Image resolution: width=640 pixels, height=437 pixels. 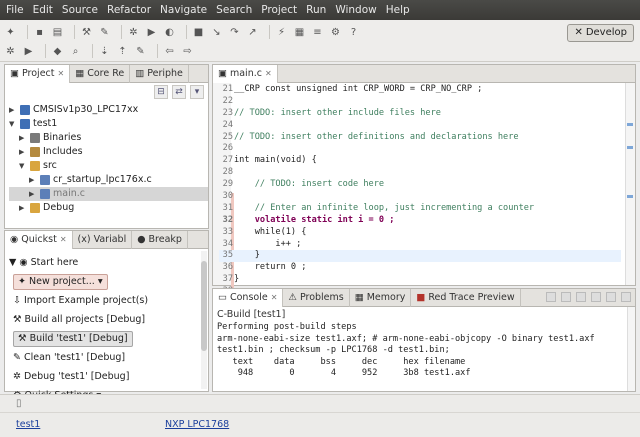 I want to click on terminate-icon: ■, so click(x=198, y=32).